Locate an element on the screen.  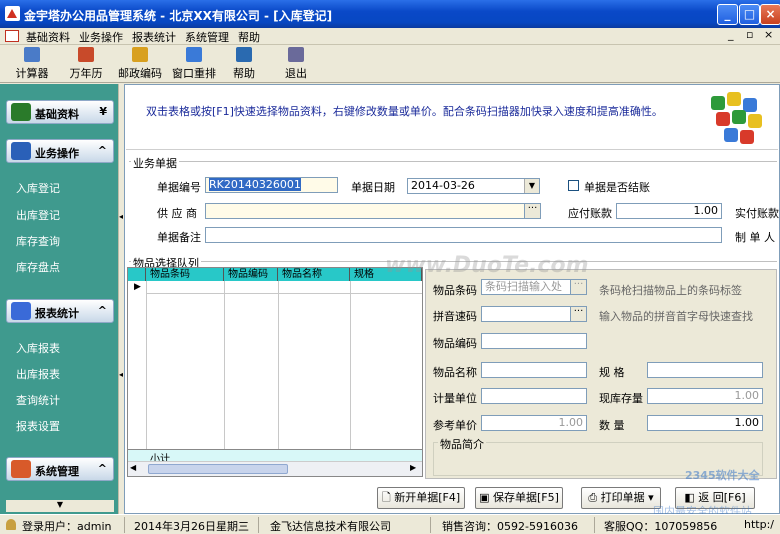
calculator-button: 计算器 is located at coordinates (32, 64).